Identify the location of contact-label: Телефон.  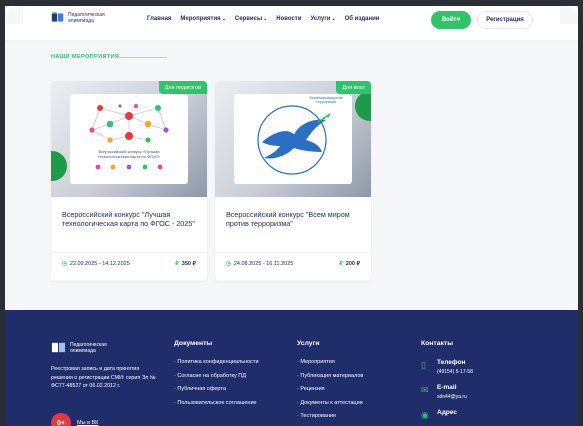
(451, 362).